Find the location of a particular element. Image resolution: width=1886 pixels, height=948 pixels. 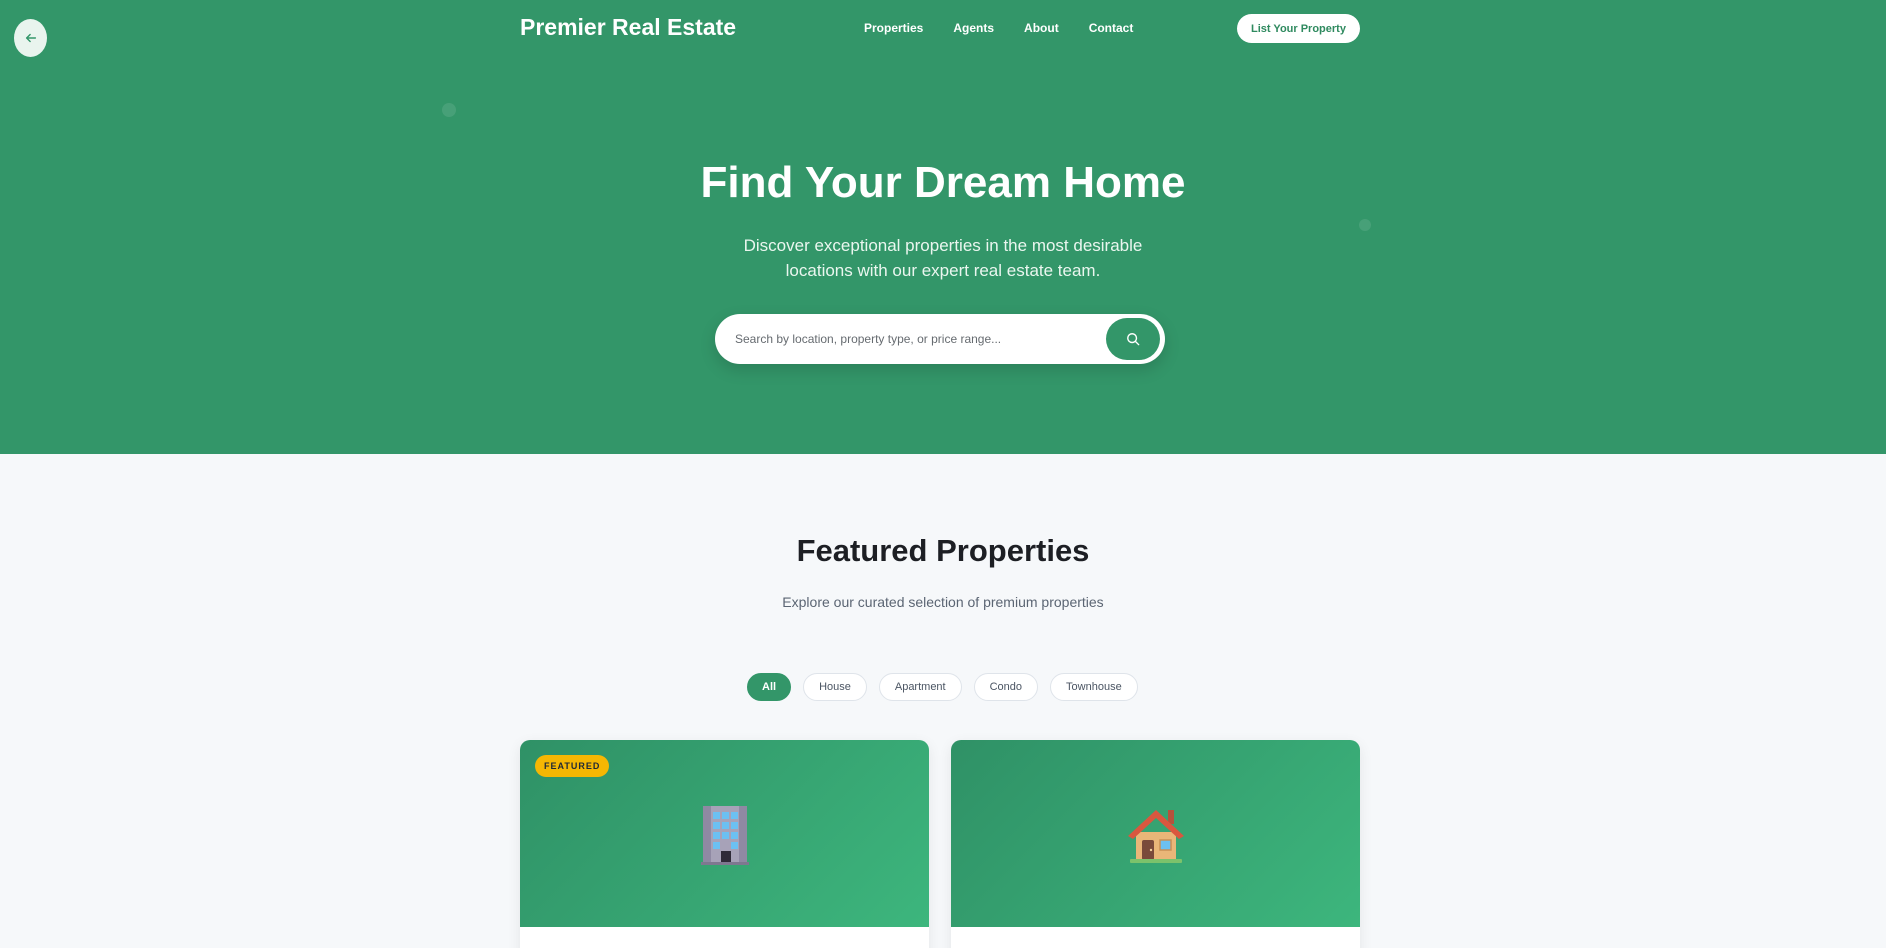

office-building-icon is located at coordinates (724, 835).